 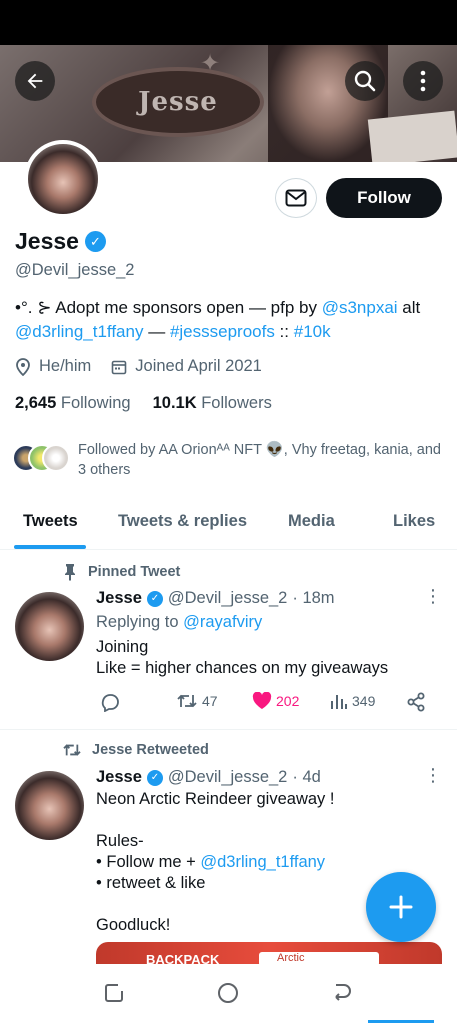 I want to click on profile-name: Jesse, so click(x=47, y=241).